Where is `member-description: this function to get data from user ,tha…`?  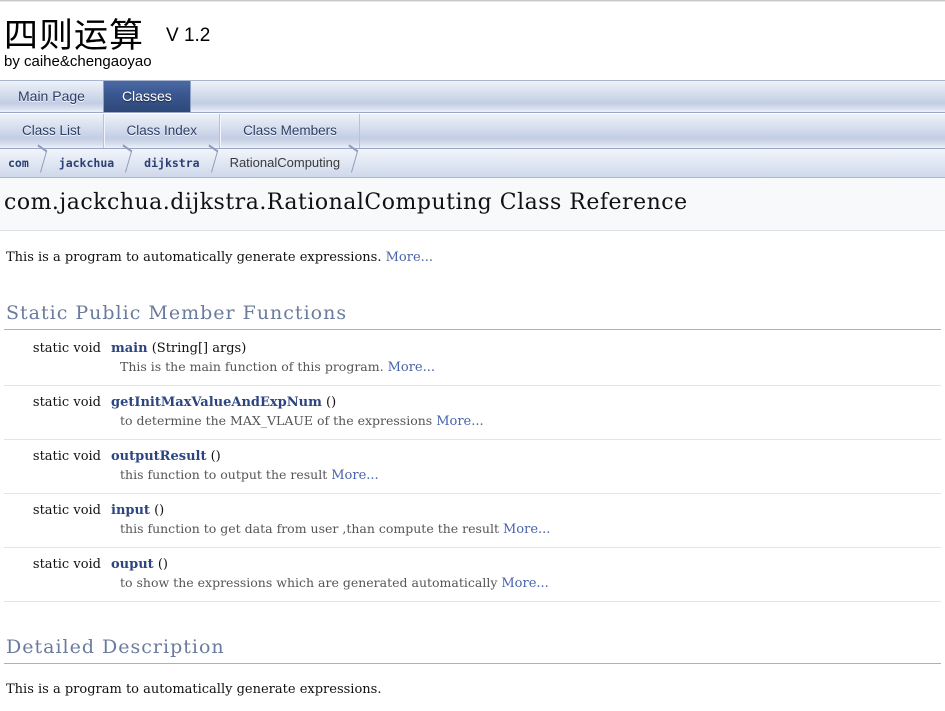 member-description: this function to get data from user ,tha… is located at coordinates (525, 533).